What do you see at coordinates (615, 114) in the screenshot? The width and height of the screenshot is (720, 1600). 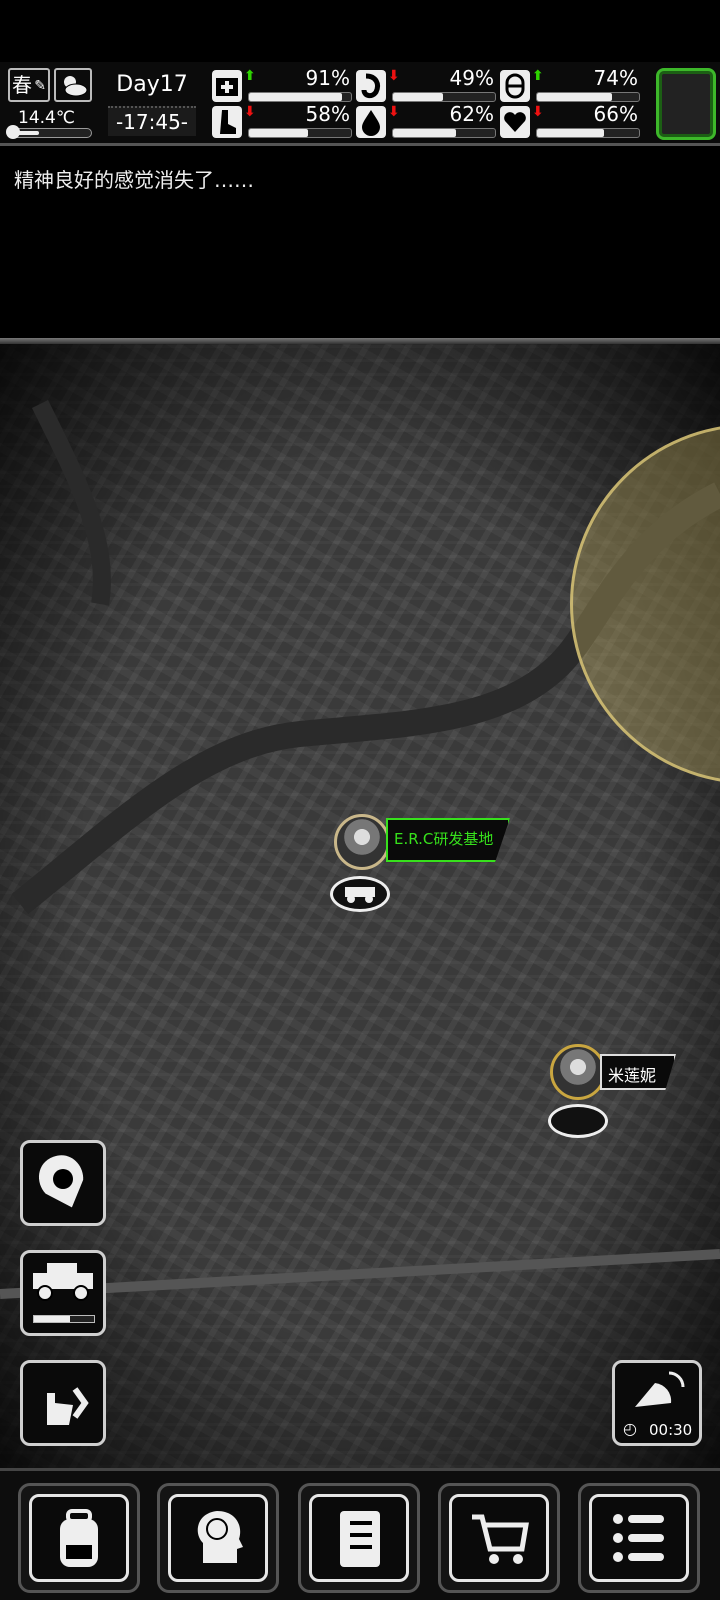 I see `stat-value: 66%` at bounding box center [615, 114].